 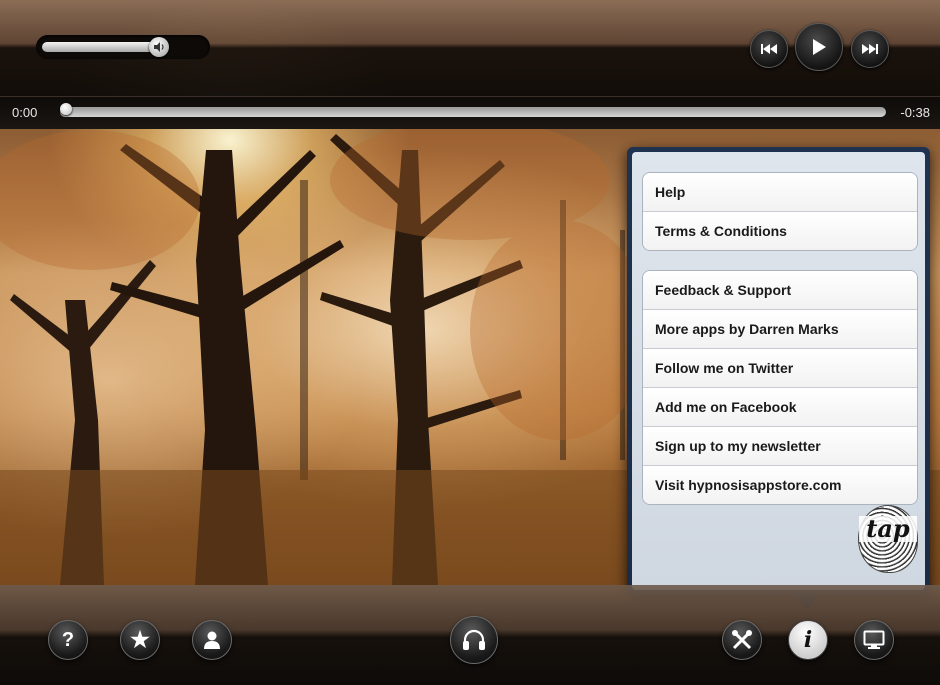 I want to click on menu-item-feedback: Feedback & Support, so click(x=780, y=290).